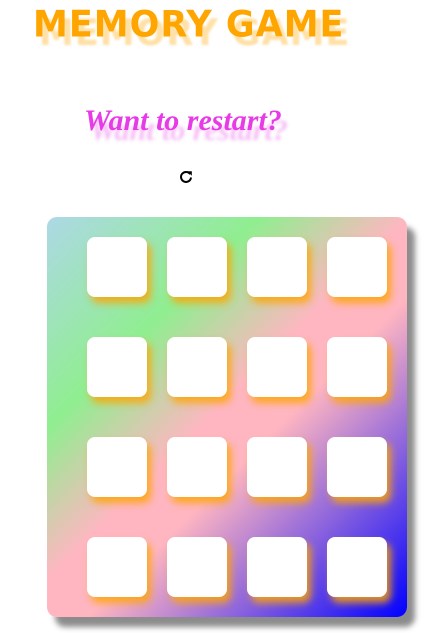 This screenshot has height=633, width=438. Describe the element at coordinates (183, 120) in the screenshot. I see `restart-heading: Want to restart?` at that location.